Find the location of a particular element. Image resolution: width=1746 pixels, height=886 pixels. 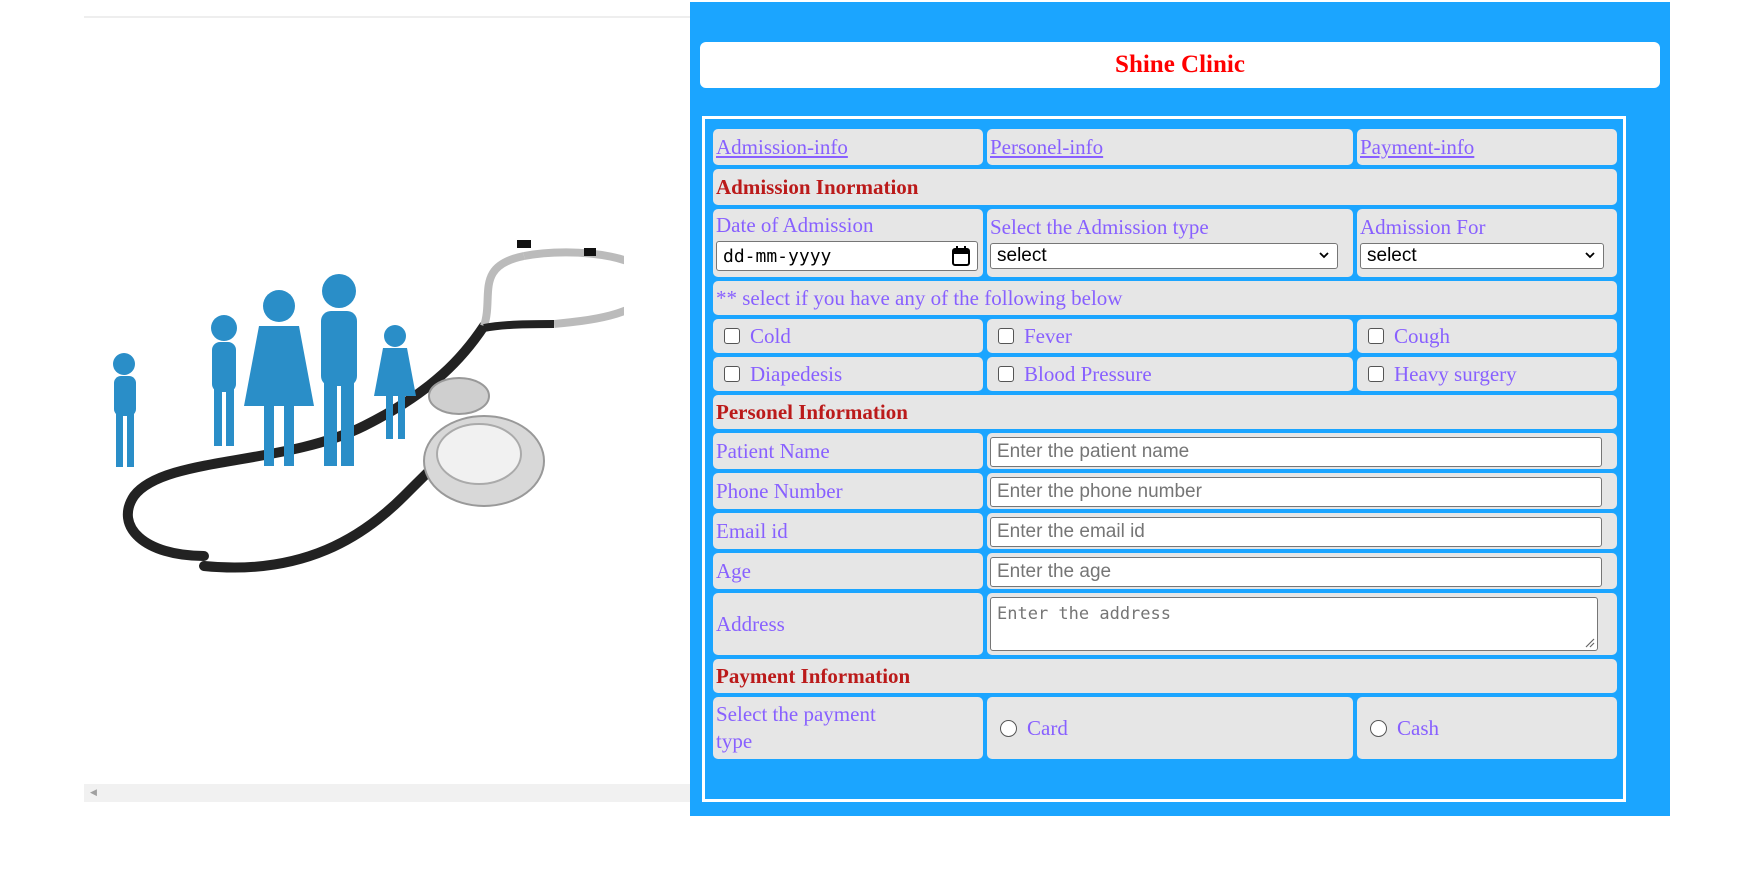

calendar-icon is located at coordinates (961, 256).